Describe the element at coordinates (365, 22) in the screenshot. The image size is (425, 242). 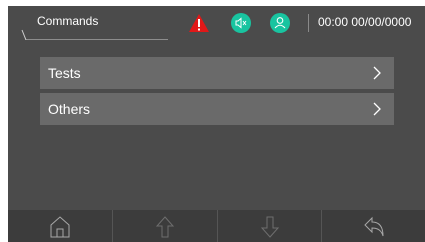
I see `datetime-display: 00:00 00/00/0000` at that location.